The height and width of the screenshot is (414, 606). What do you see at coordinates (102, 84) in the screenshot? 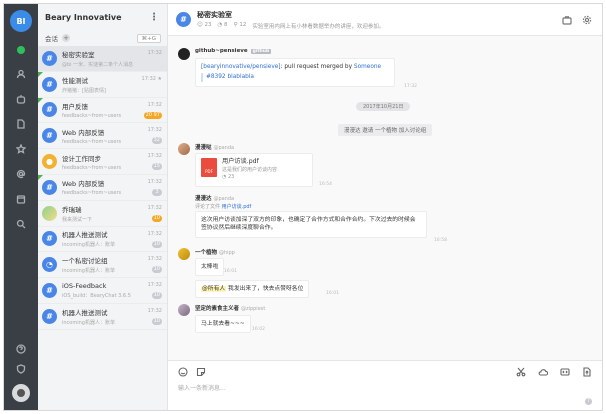
I see `conversation-item: # 性能测试 炸猪猪：[贴图表情] 17:32 ★` at bounding box center [102, 84].